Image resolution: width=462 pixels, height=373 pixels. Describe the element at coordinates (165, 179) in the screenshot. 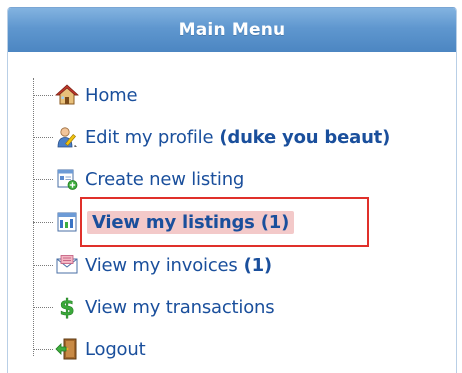

I see `menu-label-create-listing: Create new listing` at that location.